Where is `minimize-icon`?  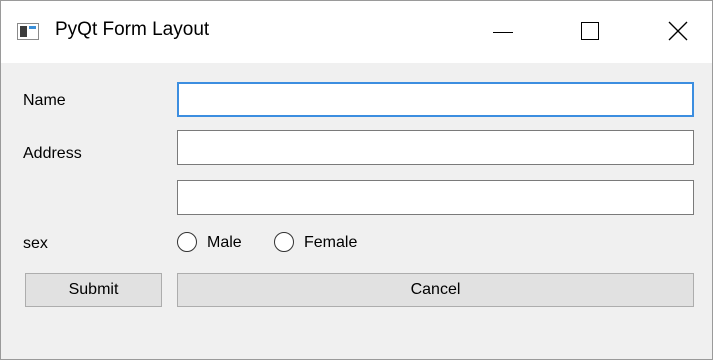 minimize-icon is located at coordinates (503, 32).